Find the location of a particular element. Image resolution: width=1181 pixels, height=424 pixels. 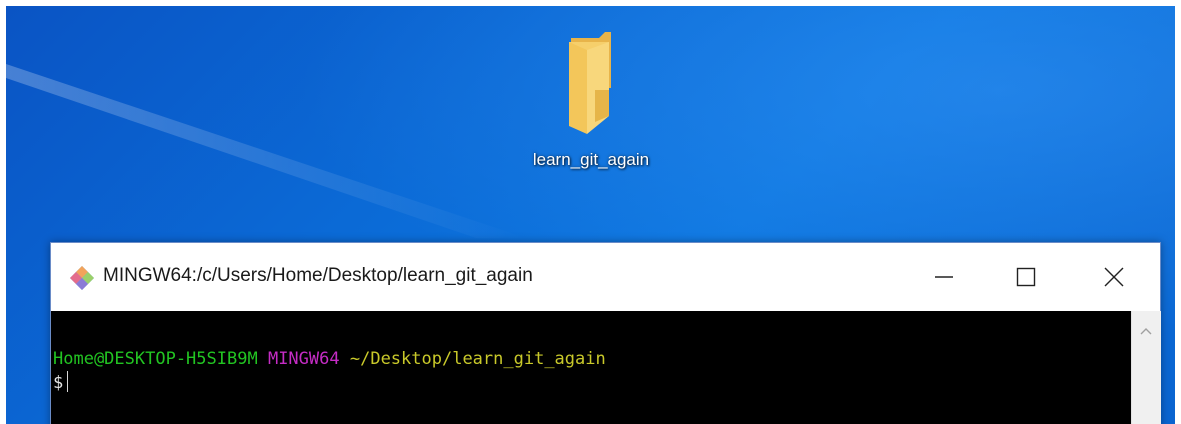

vertical-scrollbar is located at coordinates (1146, 367).